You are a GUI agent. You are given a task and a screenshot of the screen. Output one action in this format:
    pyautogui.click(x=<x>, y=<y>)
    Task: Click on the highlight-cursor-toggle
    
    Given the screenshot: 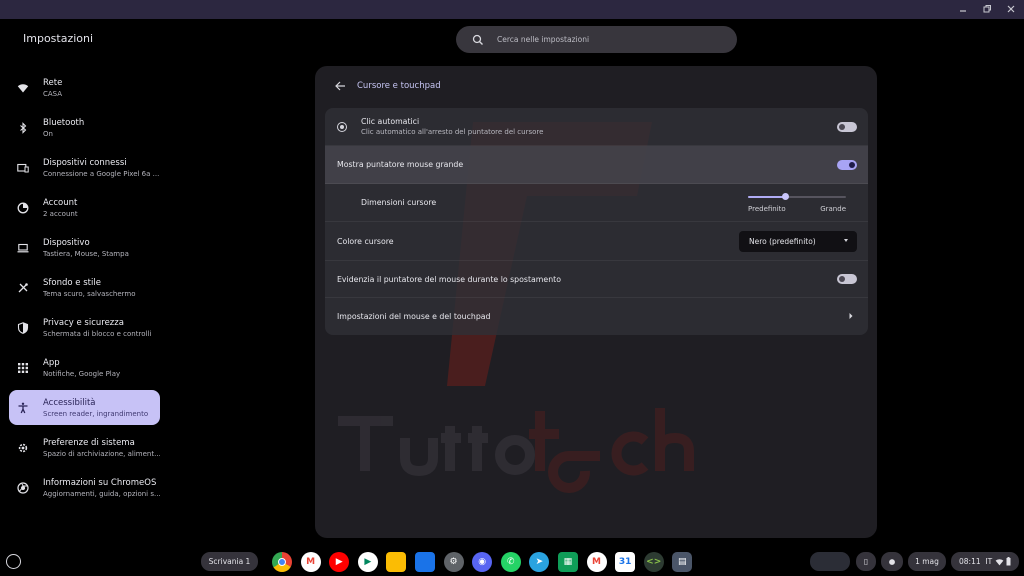 What is the action you would take?
    pyautogui.click(x=847, y=279)
    